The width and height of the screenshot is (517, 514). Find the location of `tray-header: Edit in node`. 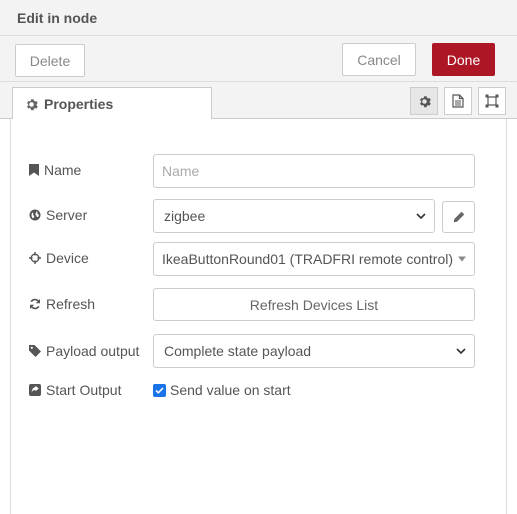

tray-header: Edit in node is located at coordinates (258, 18).